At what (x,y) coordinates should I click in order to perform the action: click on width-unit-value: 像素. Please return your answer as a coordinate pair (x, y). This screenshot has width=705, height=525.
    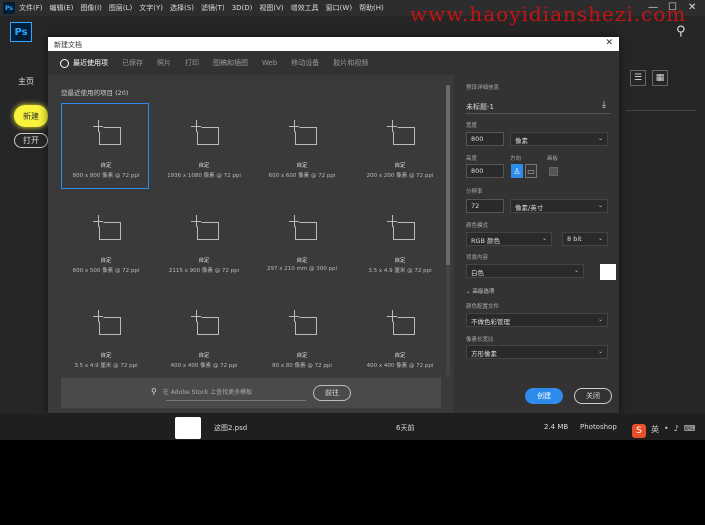
    Looking at the image, I should click on (521, 141).